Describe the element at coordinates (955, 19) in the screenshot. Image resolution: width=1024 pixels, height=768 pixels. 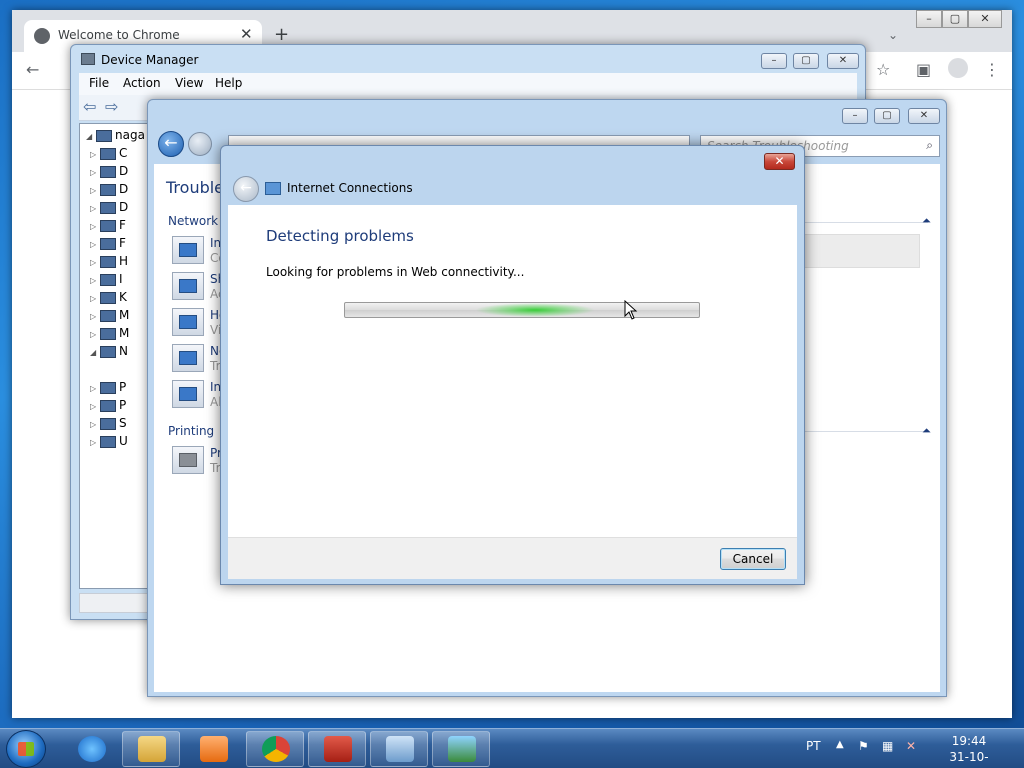
I see `chrome-maximize-button: ▢` at that location.